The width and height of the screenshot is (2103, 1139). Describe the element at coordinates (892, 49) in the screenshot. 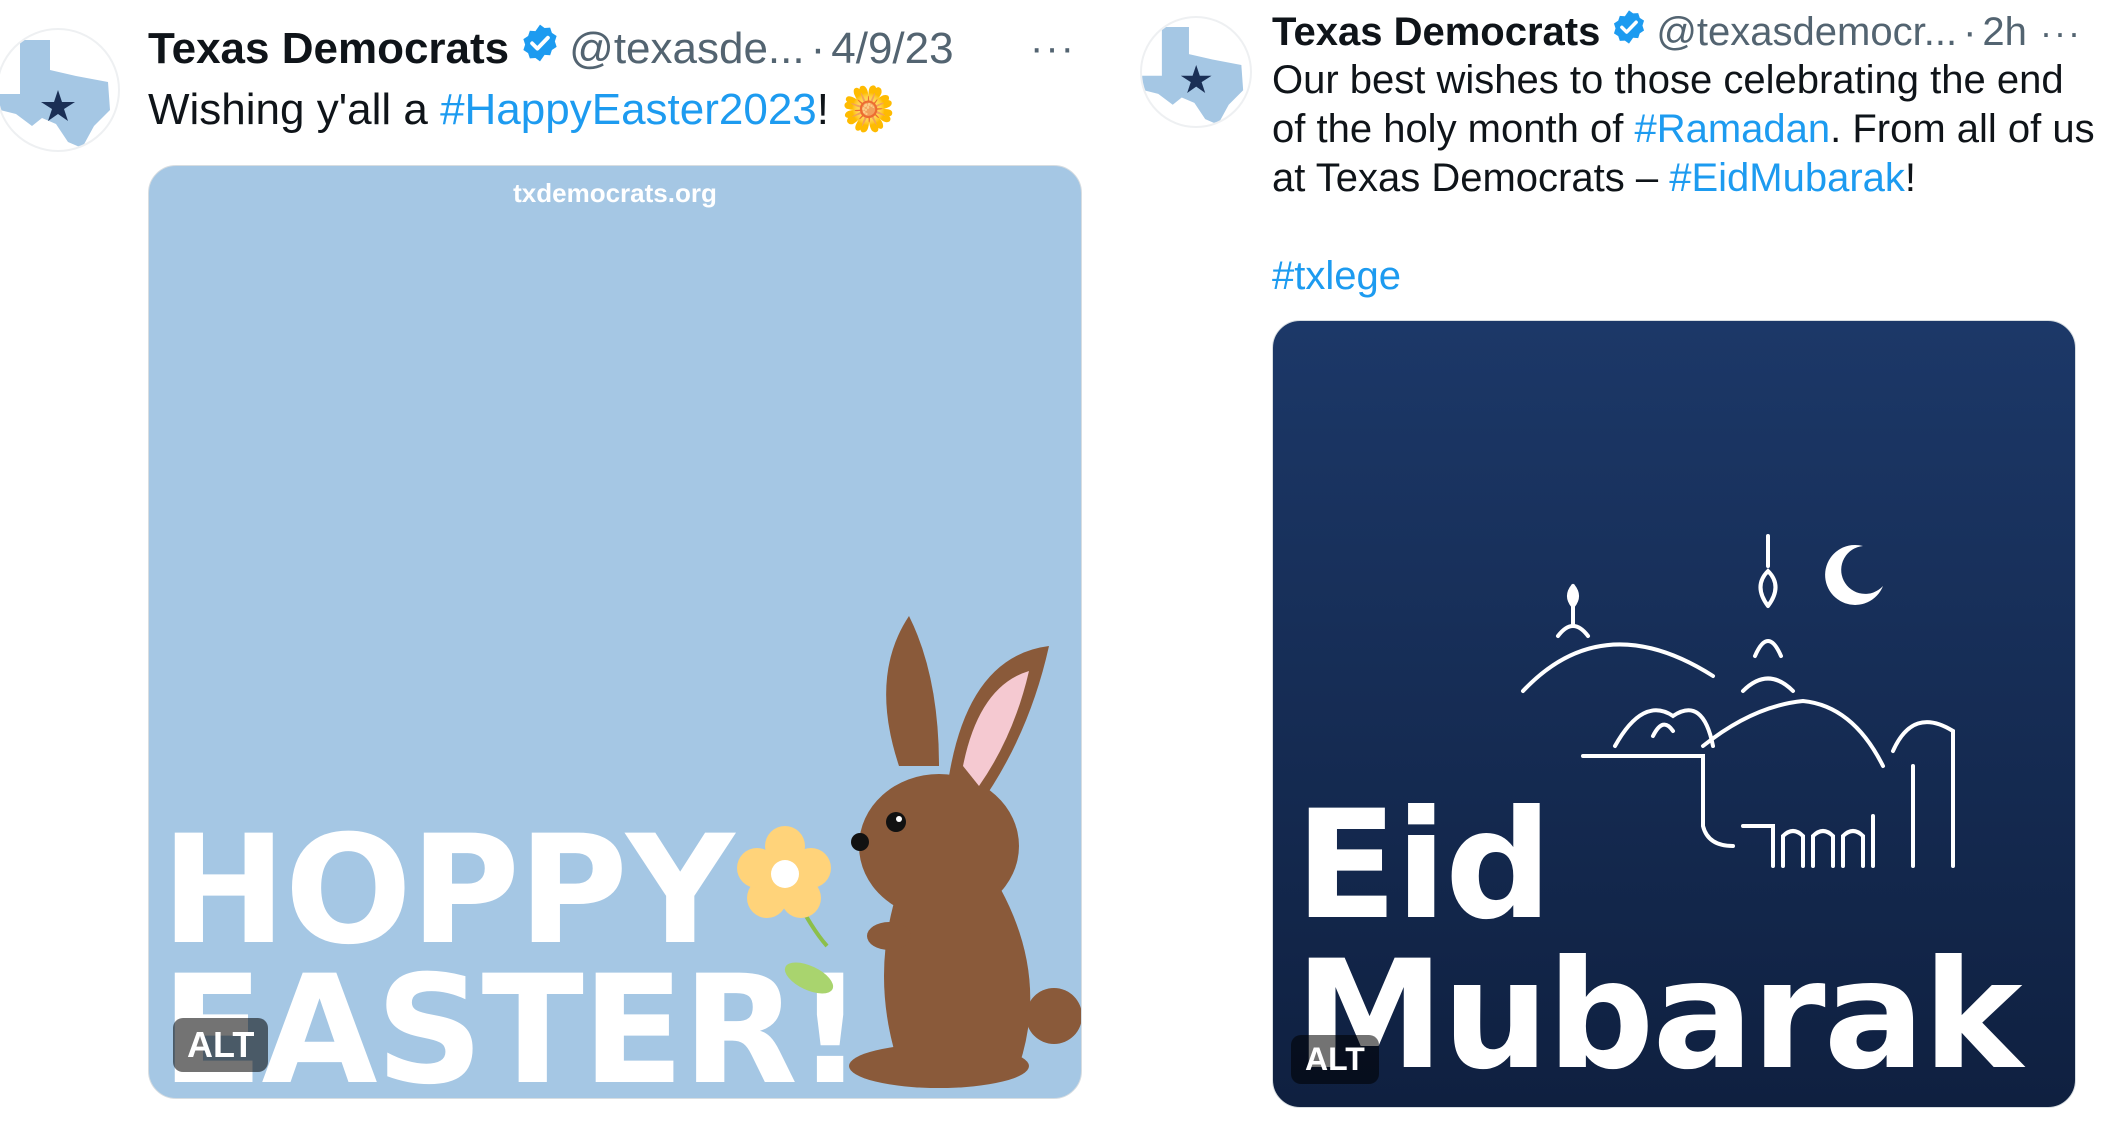

I see `timestamp: 4/9/23` at that location.